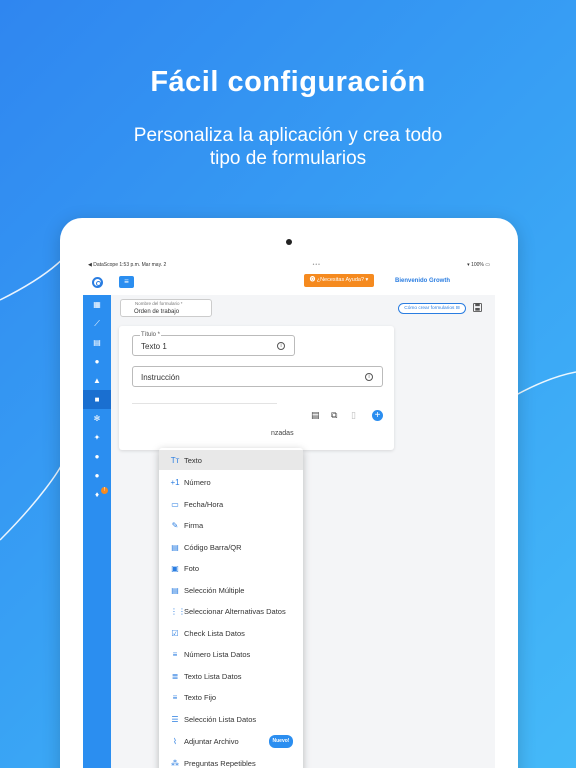  Describe the element at coordinates (211, 741) in the screenshot. I see `dropdown-item-label: Adjuntar Archivo` at that location.